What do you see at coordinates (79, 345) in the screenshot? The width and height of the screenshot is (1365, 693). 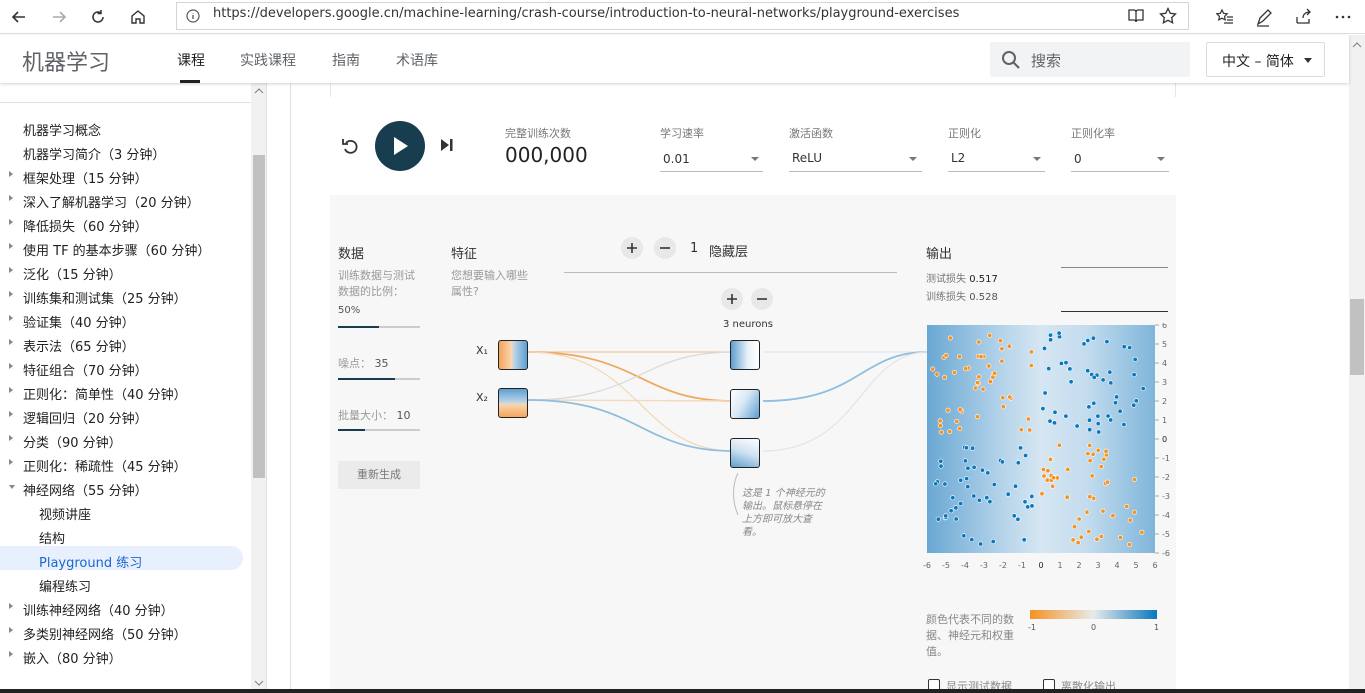 I see `sidebar-item: 表示法（65 分钟）` at bounding box center [79, 345].